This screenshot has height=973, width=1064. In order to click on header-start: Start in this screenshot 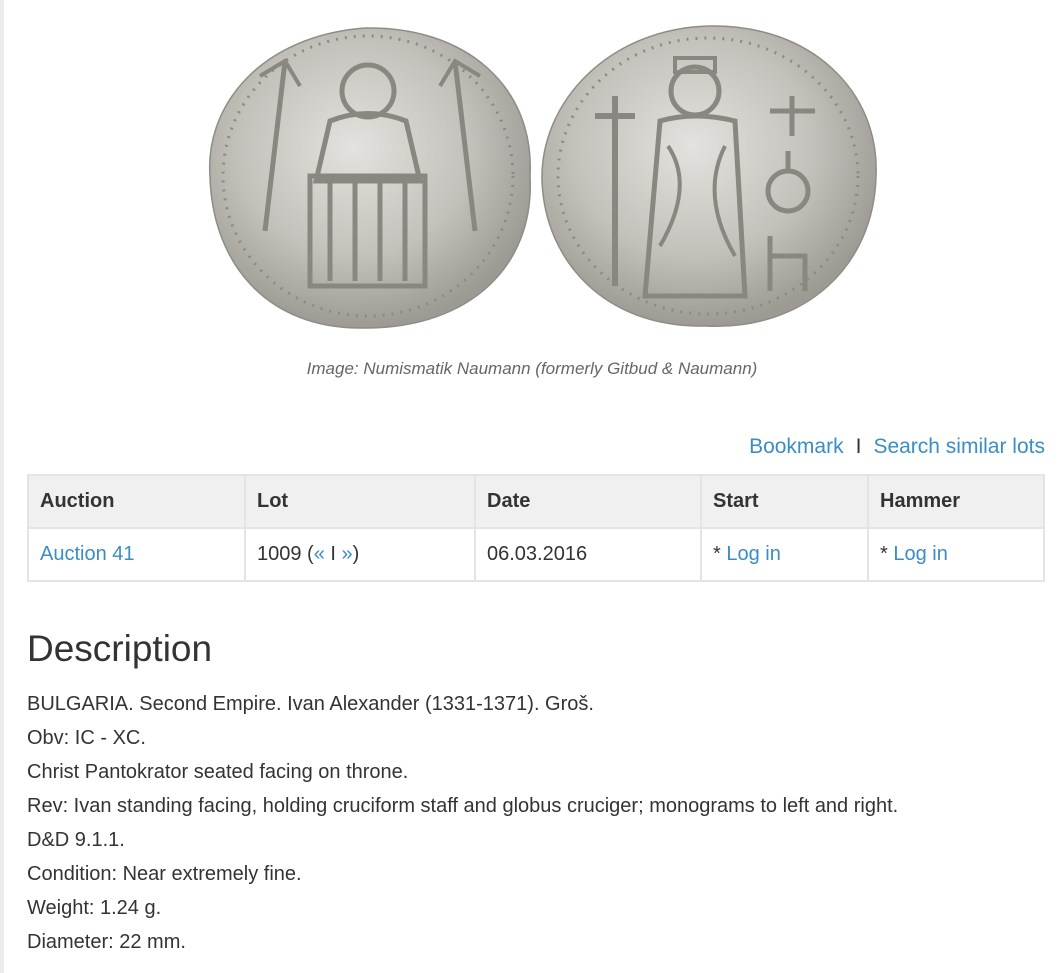, I will do `click(784, 501)`.